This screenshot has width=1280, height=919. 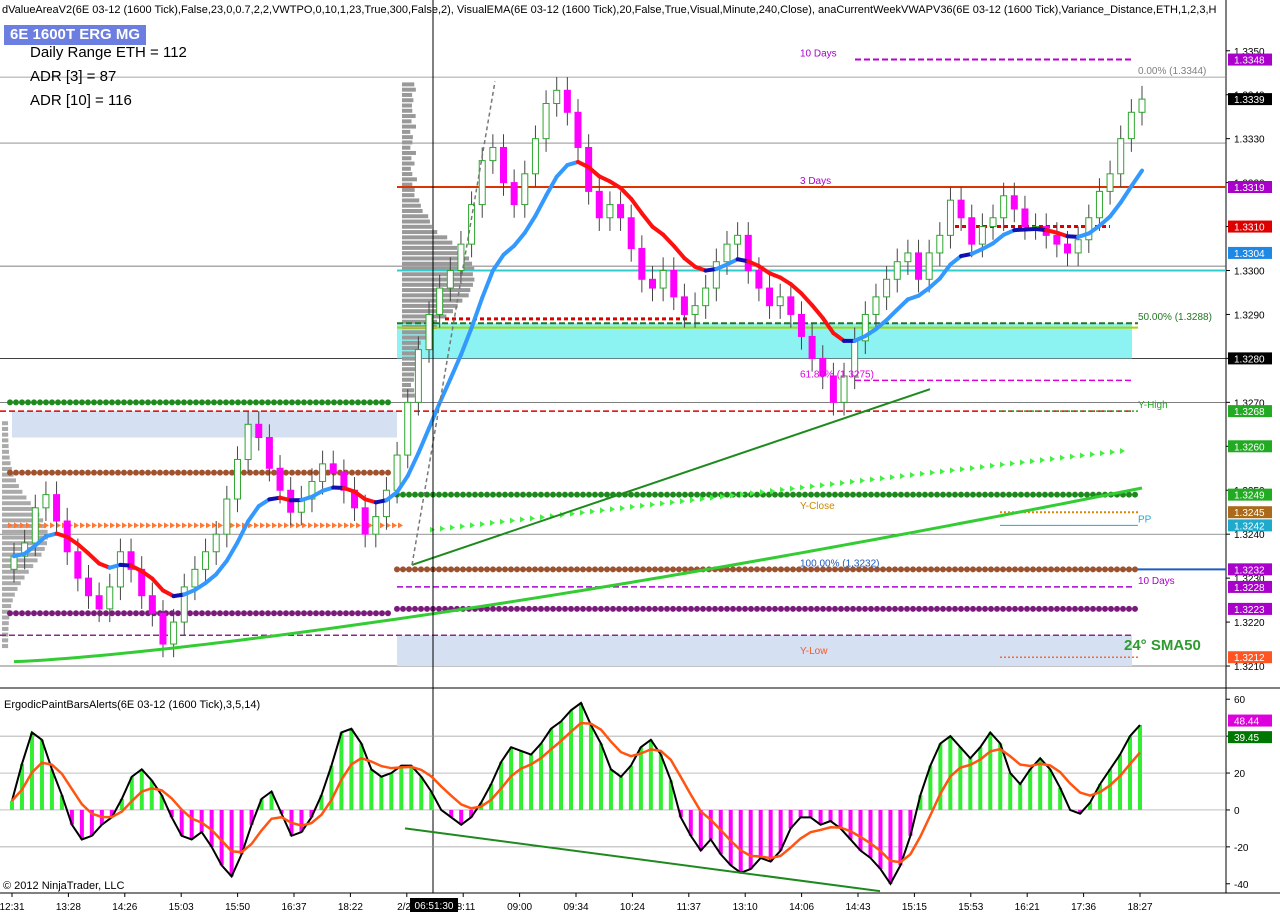 I want to click on symbol-badge: 6E 1600T ERG MG, so click(x=75, y=35).